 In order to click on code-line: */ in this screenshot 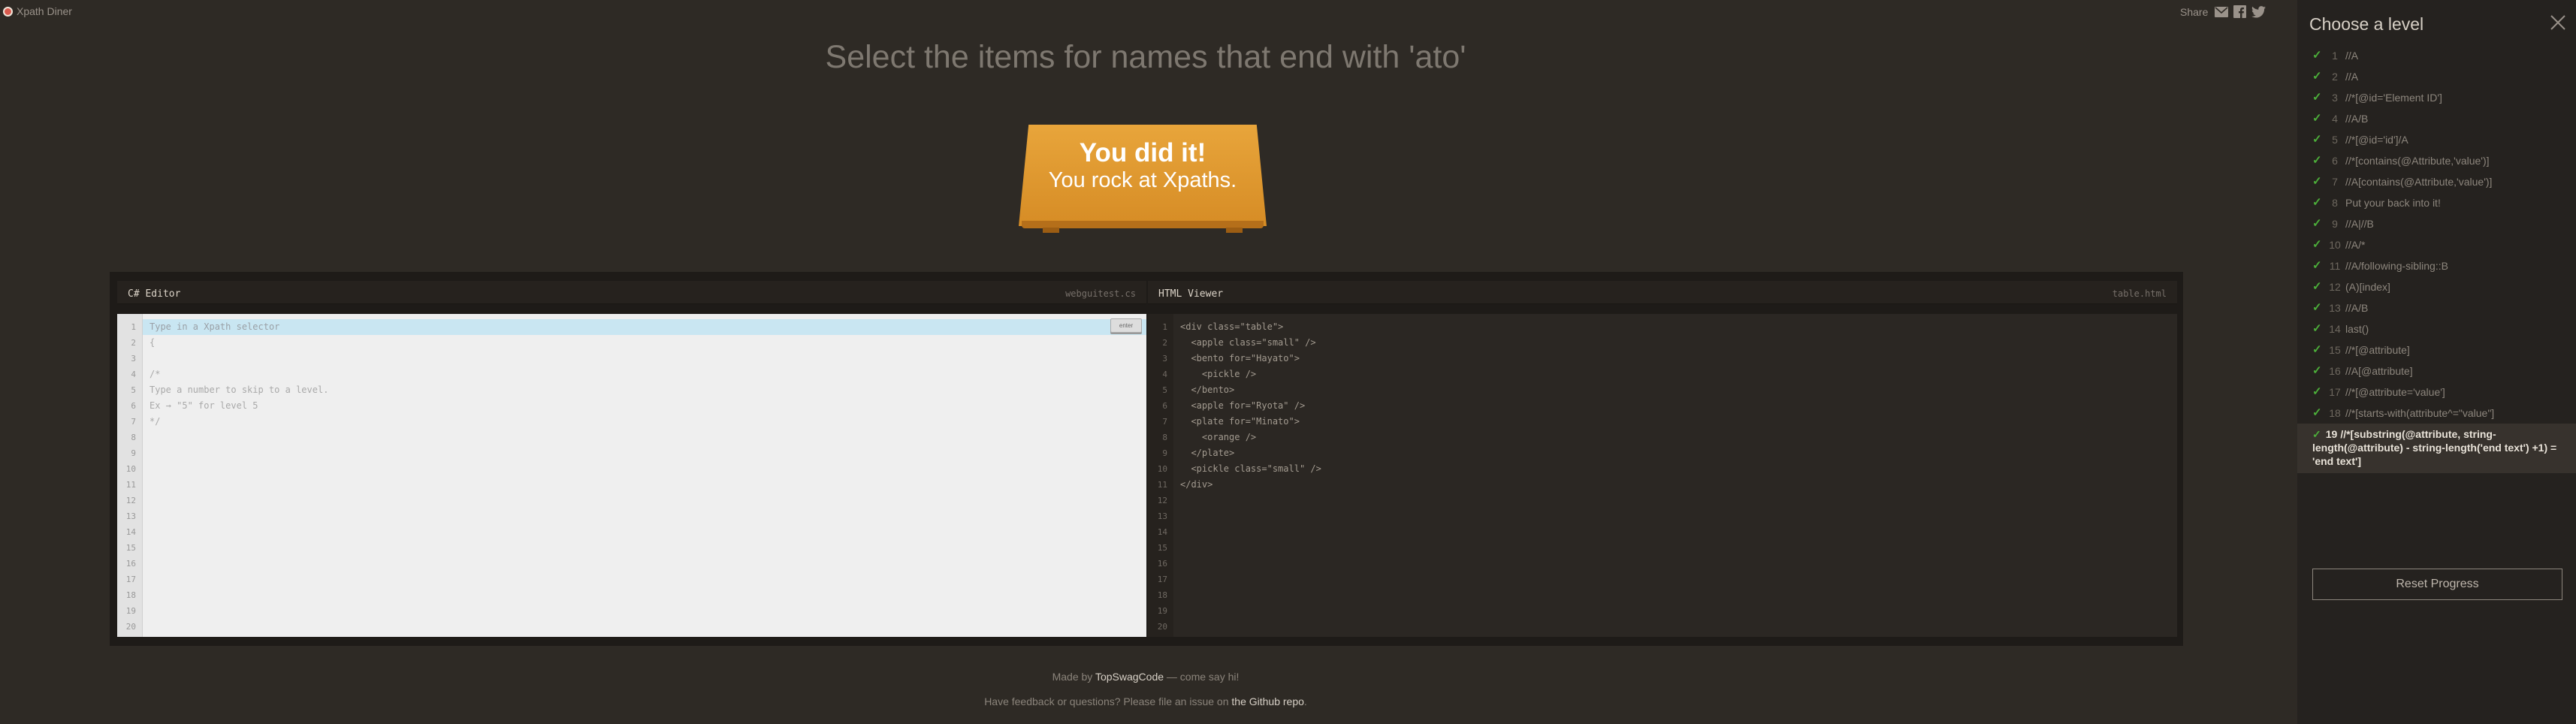, I will do `click(155, 421)`.